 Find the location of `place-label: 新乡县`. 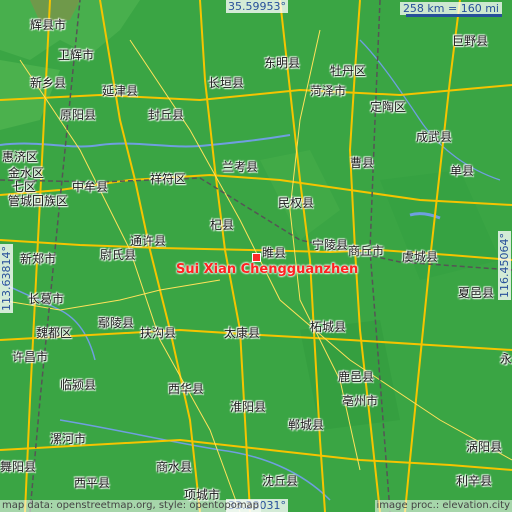

place-label: 新乡县 is located at coordinates (48, 83).